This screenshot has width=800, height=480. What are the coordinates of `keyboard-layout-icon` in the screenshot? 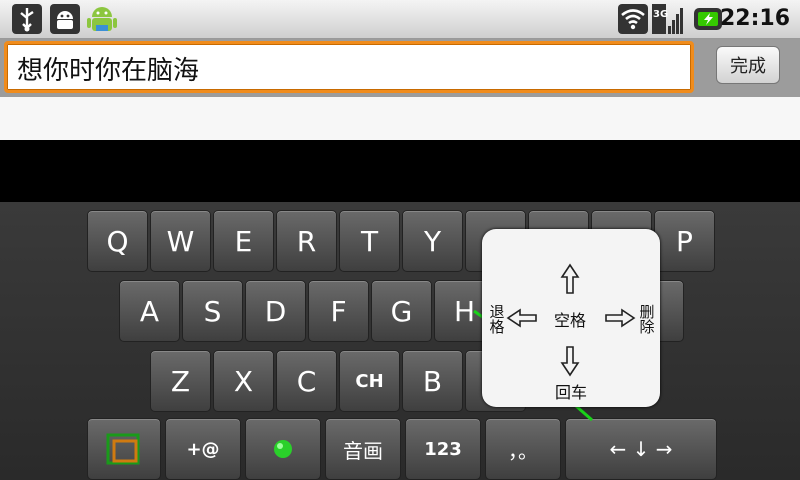 It's located at (123, 449).